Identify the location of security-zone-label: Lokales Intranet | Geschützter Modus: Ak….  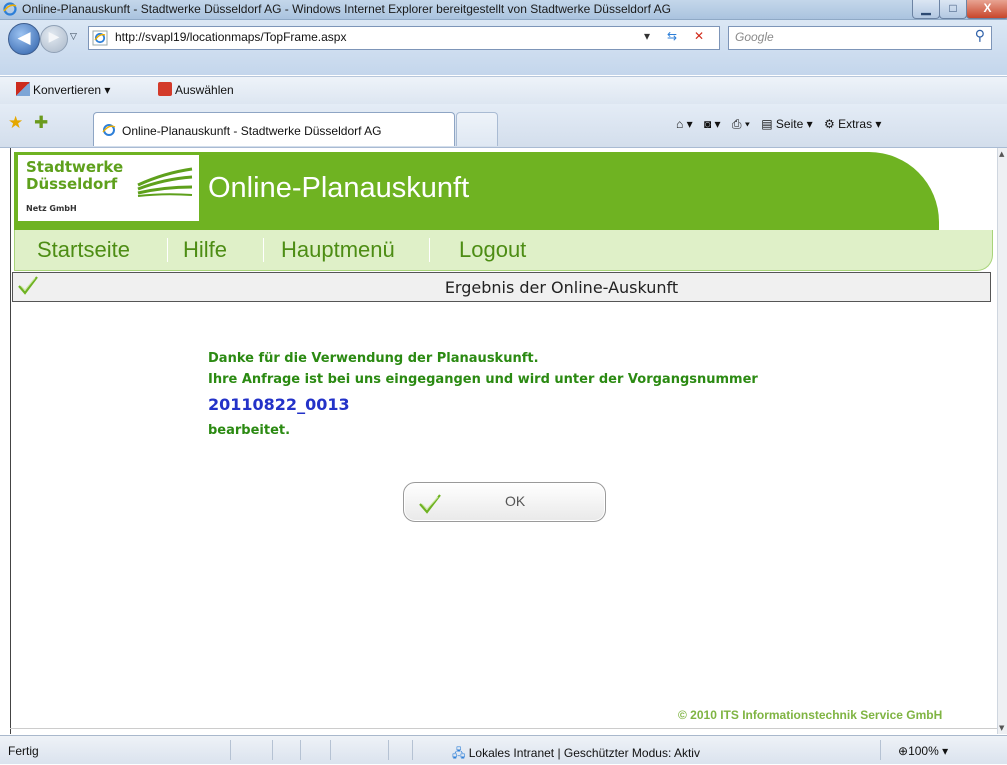
(584, 753).